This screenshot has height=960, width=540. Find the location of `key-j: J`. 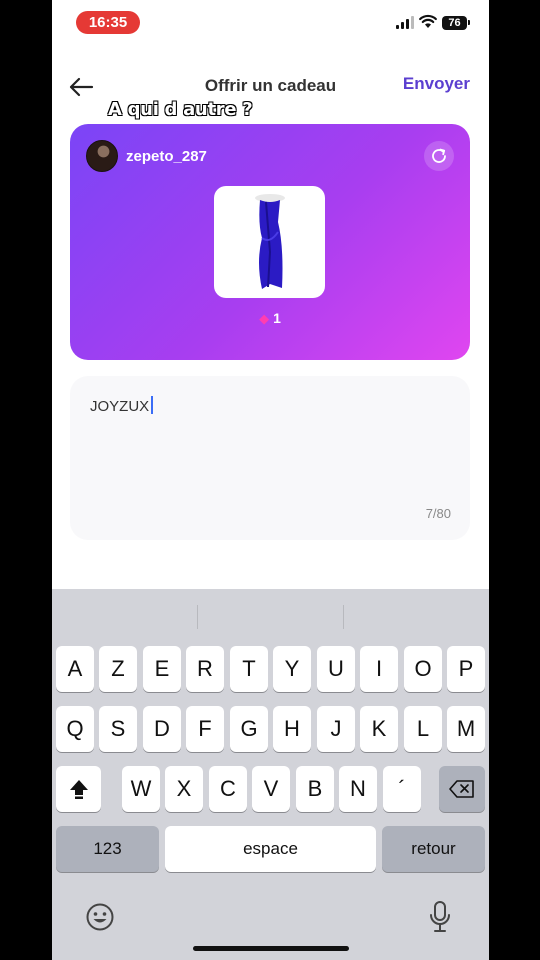

key-j: J is located at coordinates (336, 729).